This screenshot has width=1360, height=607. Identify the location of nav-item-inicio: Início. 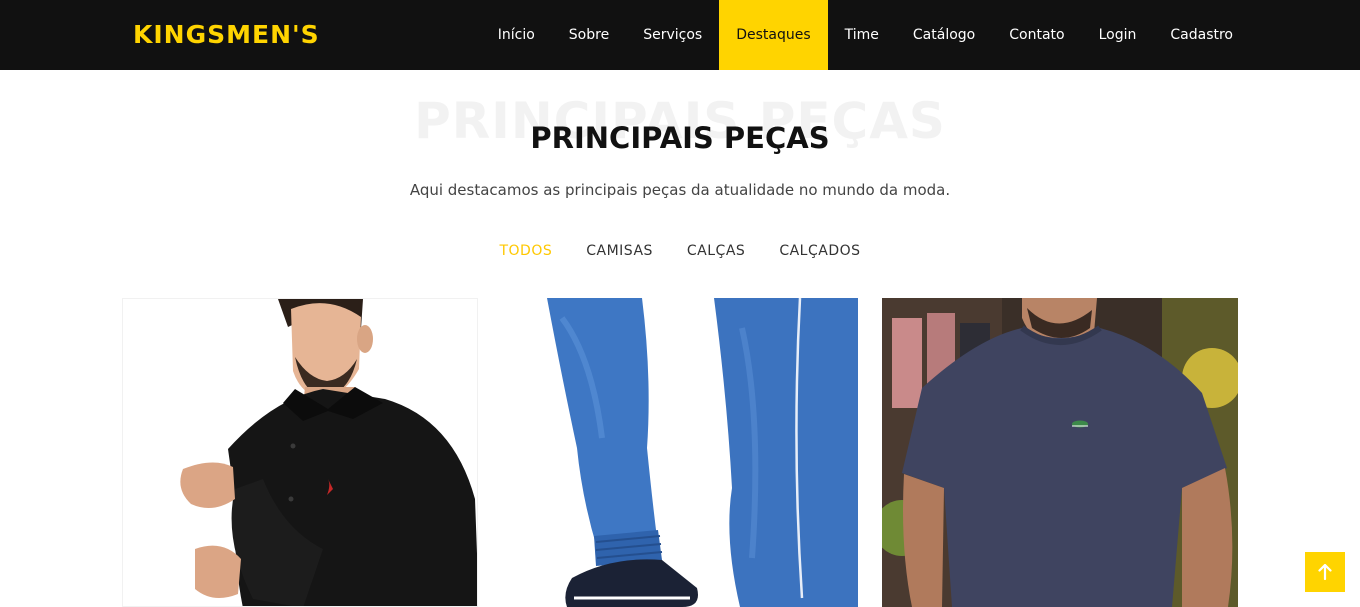
(516, 35).